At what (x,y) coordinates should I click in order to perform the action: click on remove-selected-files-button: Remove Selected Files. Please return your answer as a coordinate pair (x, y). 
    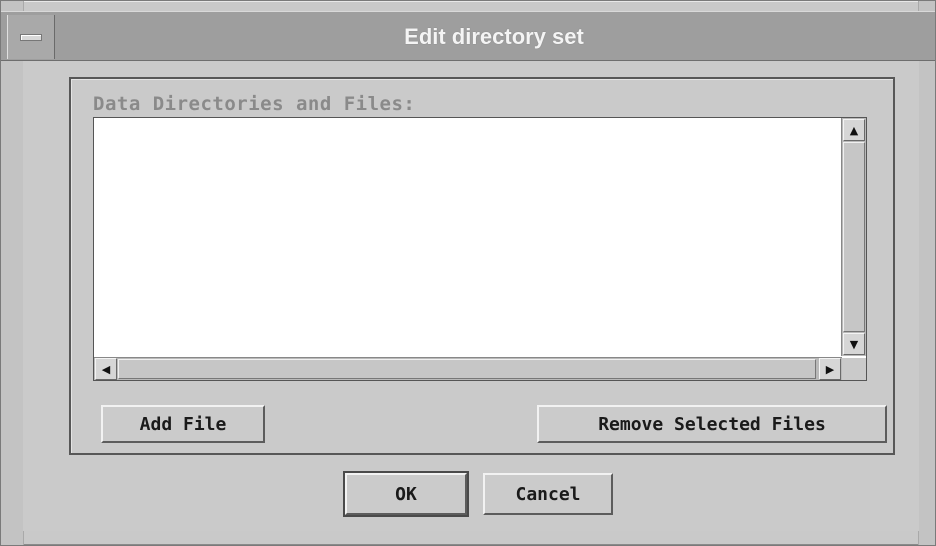
    Looking at the image, I should click on (712, 424).